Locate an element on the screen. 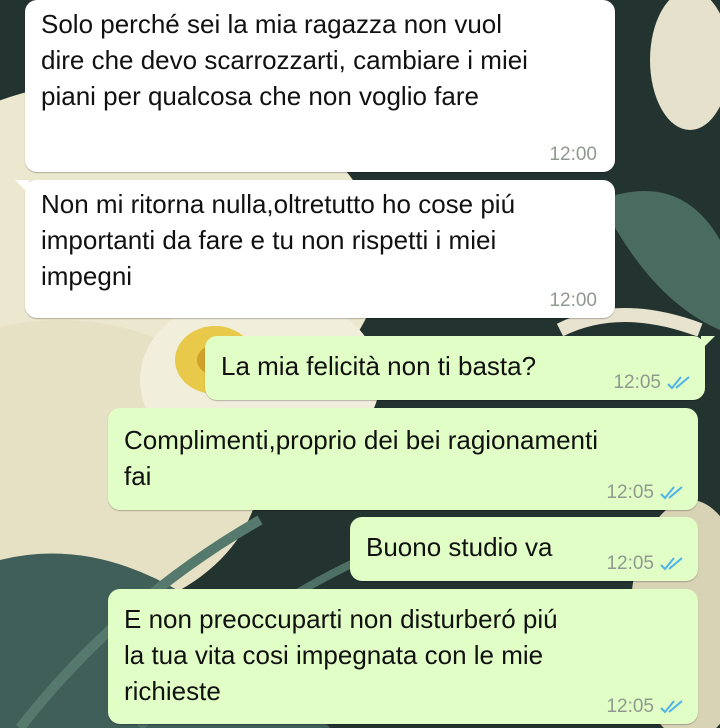 The width and height of the screenshot is (720, 728). message-bubble-outgoing: Buono studio va 12:05 is located at coordinates (524, 549).